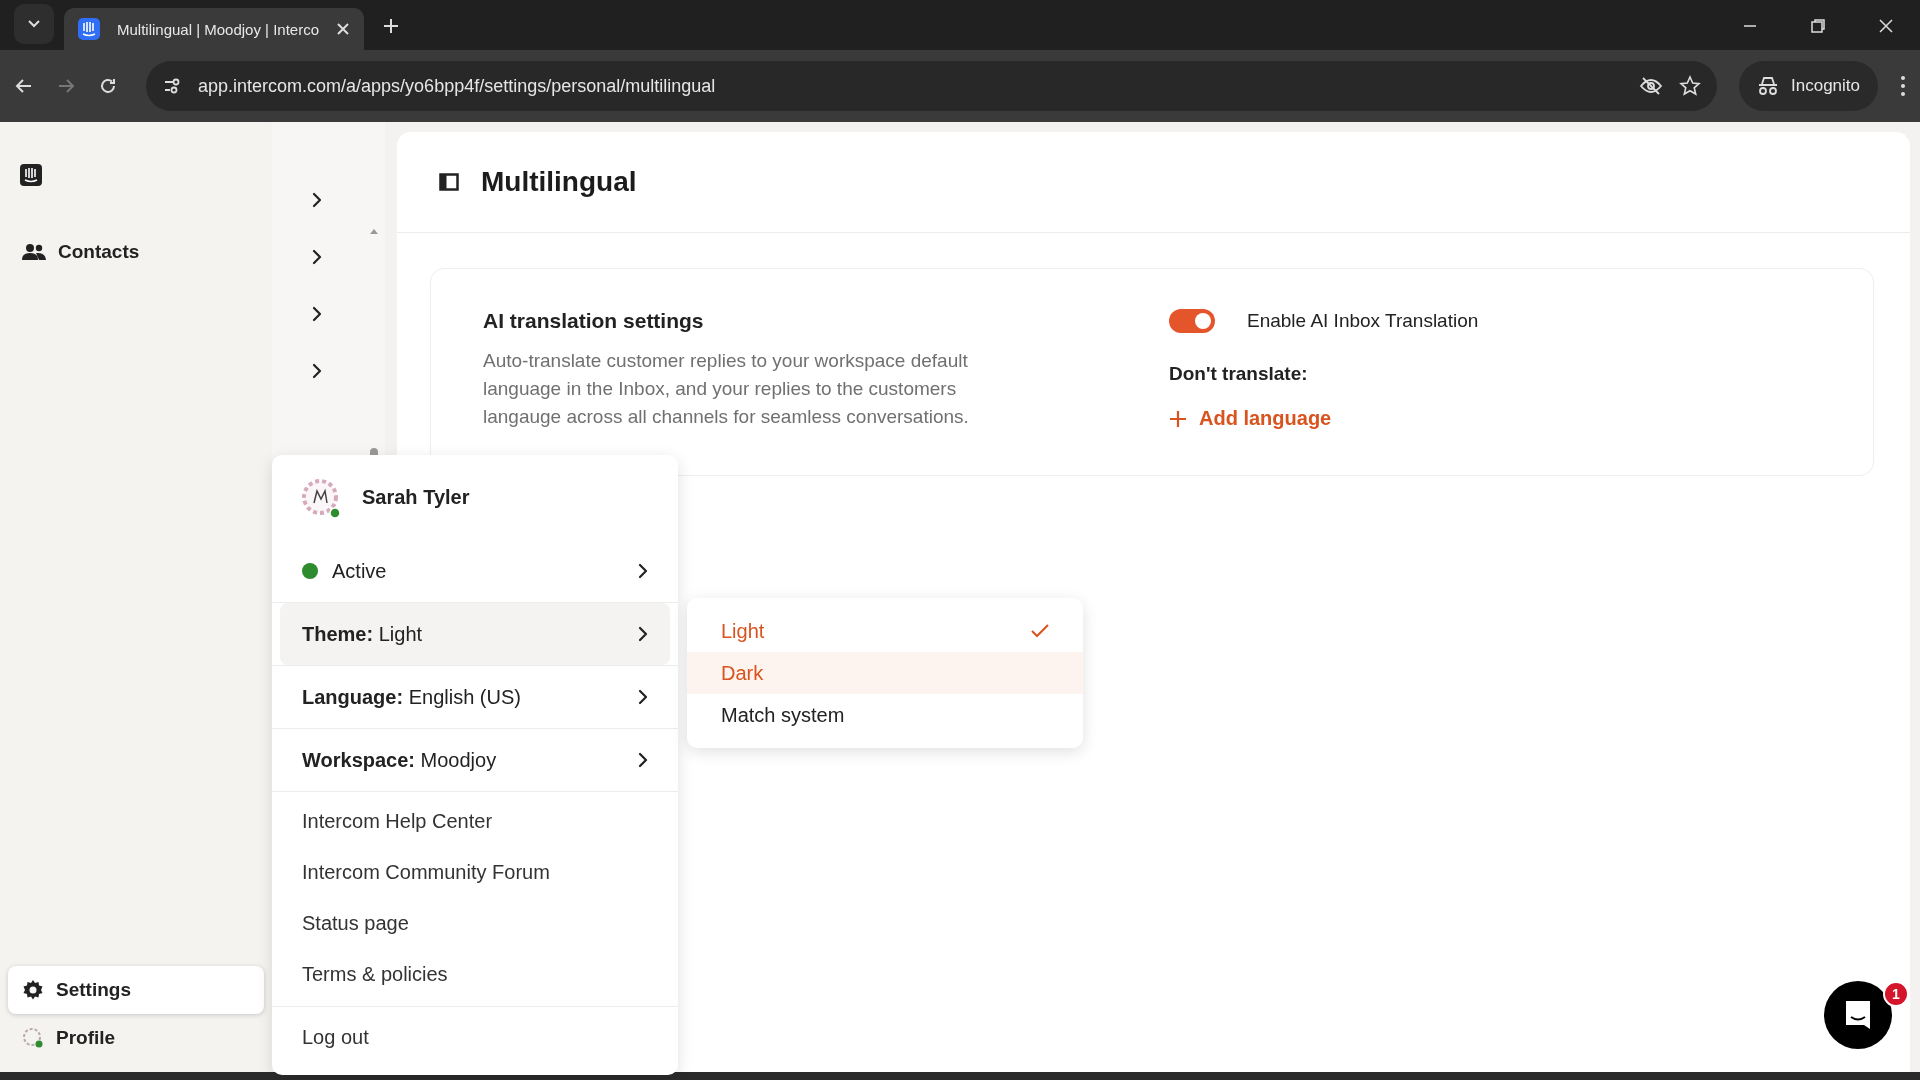  I want to click on eye-slash-icon, so click(1651, 86).